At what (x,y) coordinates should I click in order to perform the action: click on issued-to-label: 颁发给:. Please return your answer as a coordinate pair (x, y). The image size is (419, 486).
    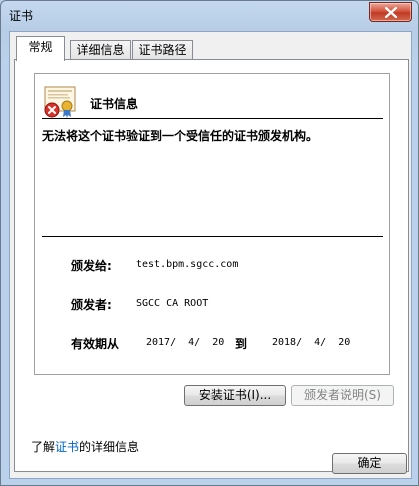
    Looking at the image, I should click on (91, 266).